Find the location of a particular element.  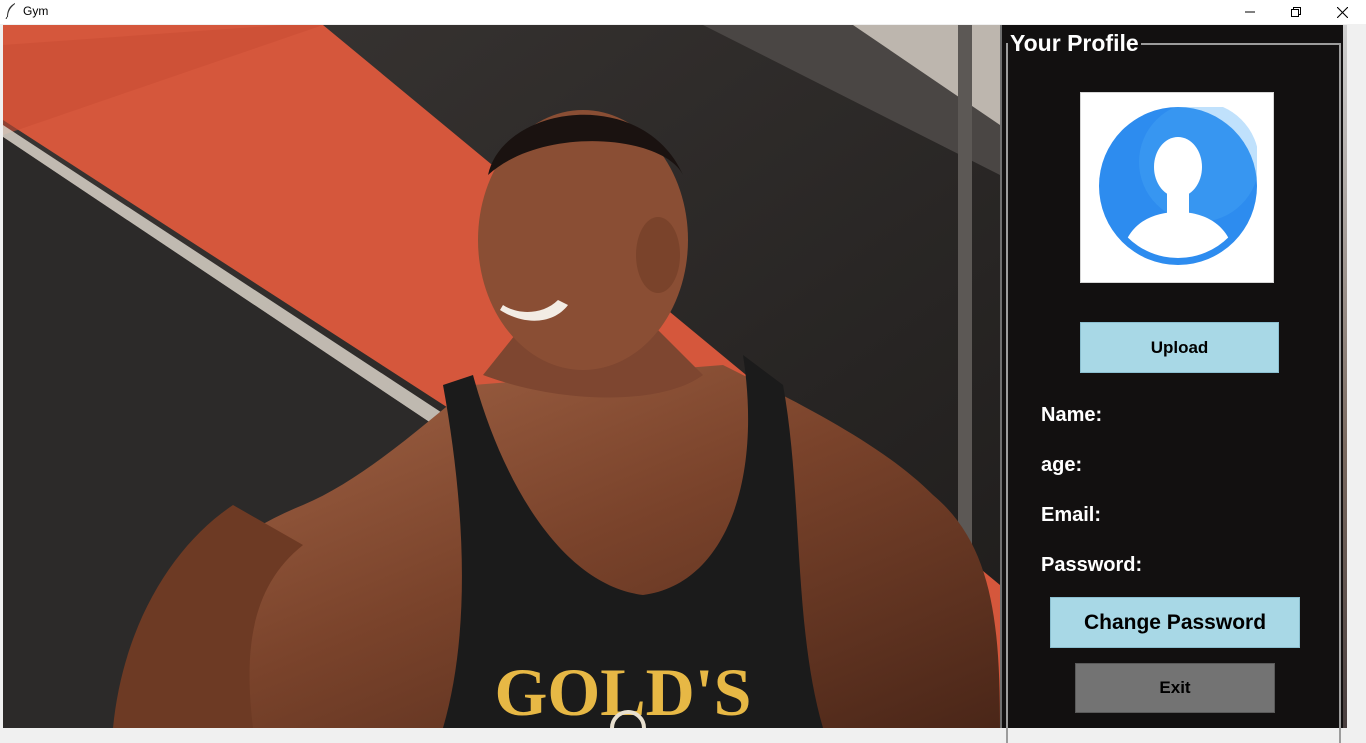

restore-icon is located at coordinates (1296, 12).